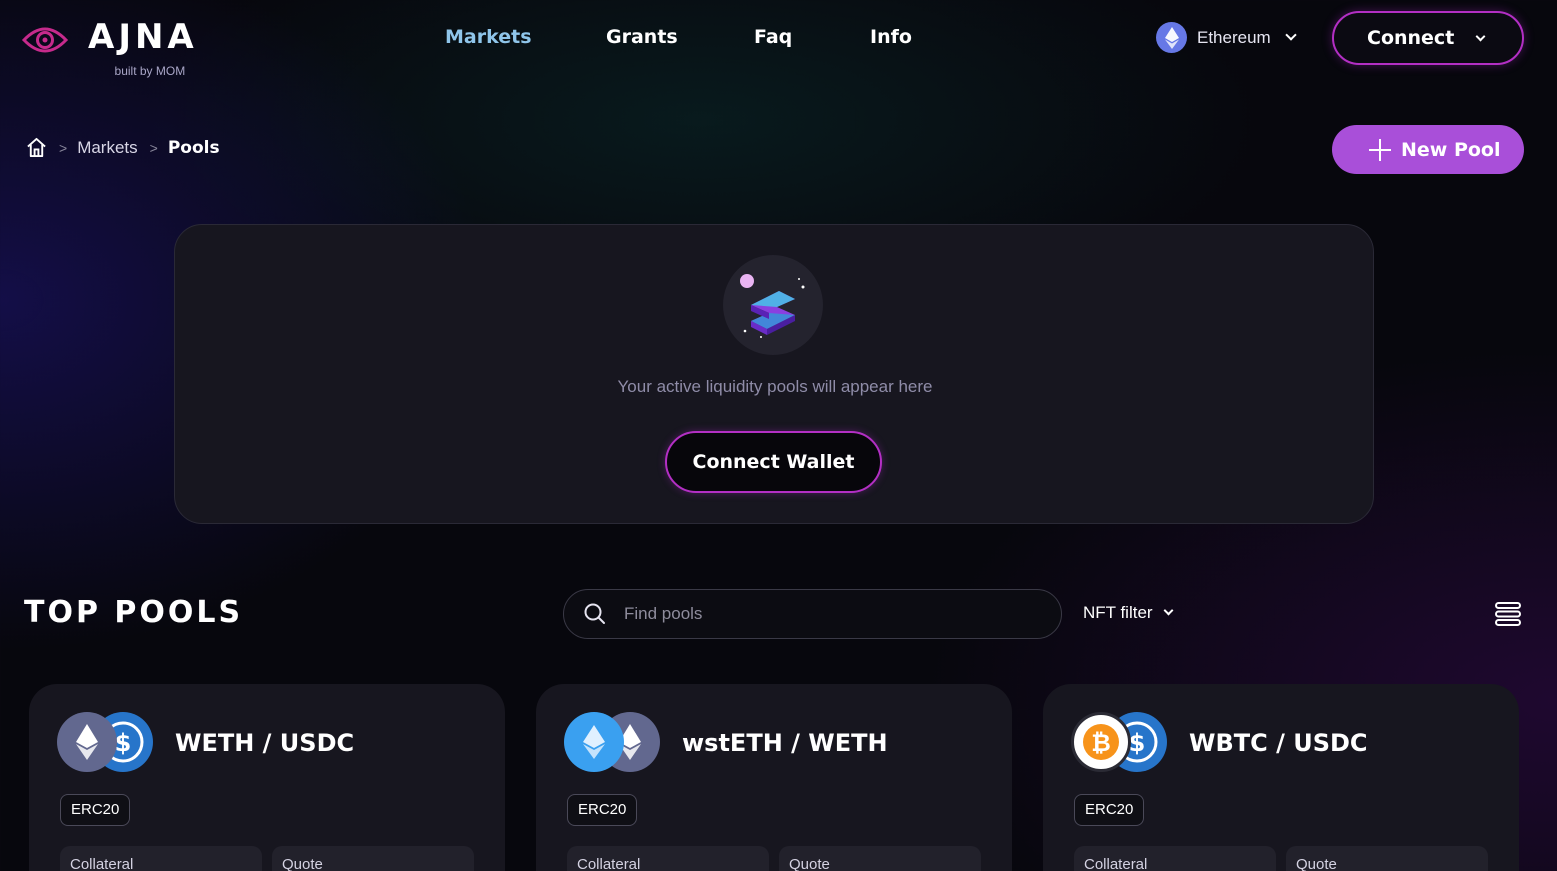 The image size is (1557, 871). What do you see at coordinates (1508, 614) in the screenshot?
I see `list-view-icon` at bounding box center [1508, 614].